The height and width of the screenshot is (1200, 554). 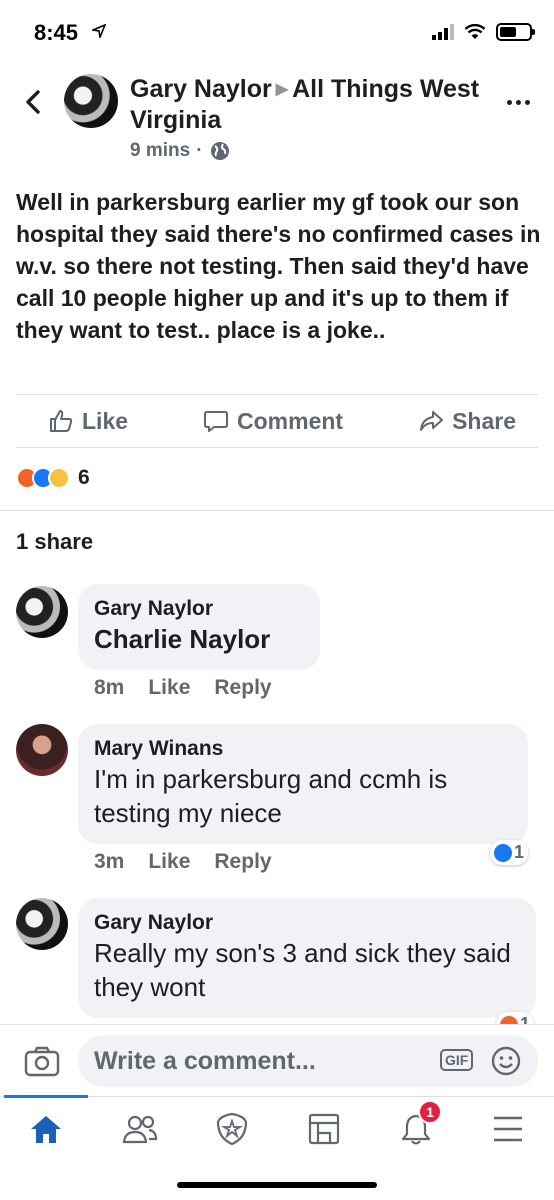 I want to click on tab-pages, so click(x=232, y=1129).